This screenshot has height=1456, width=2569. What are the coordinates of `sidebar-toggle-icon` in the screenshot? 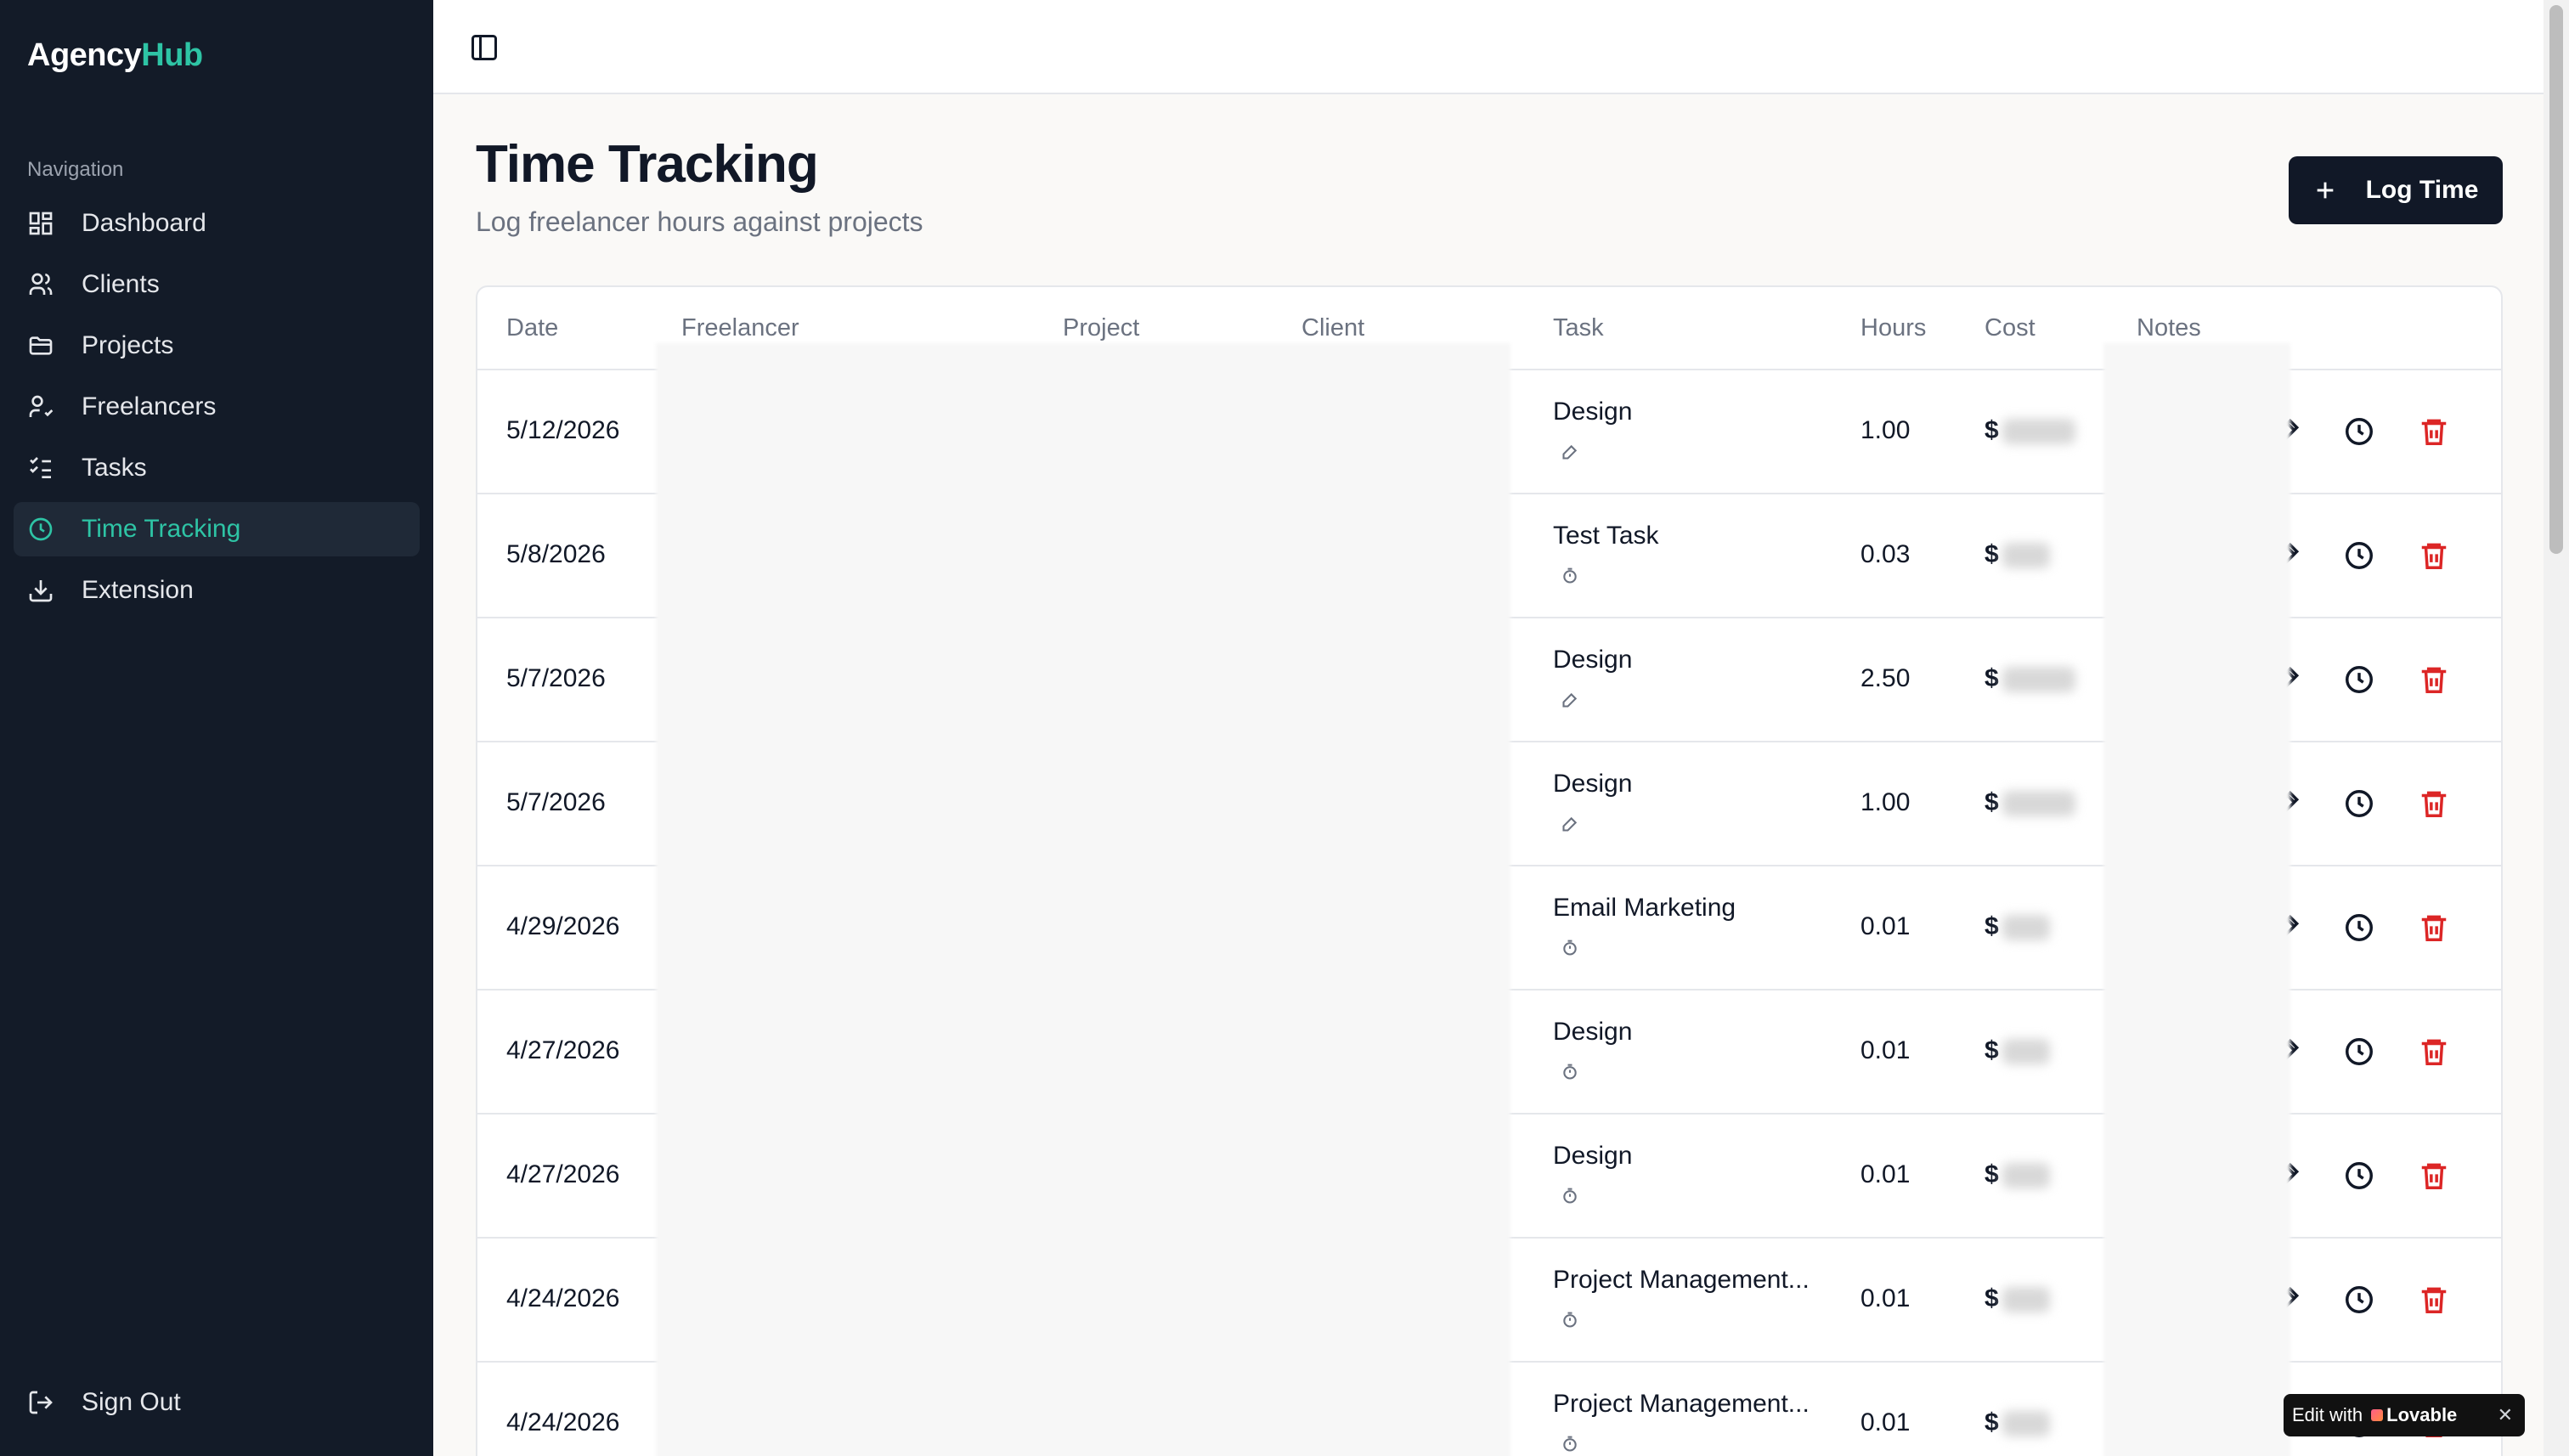 It's located at (485, 48).